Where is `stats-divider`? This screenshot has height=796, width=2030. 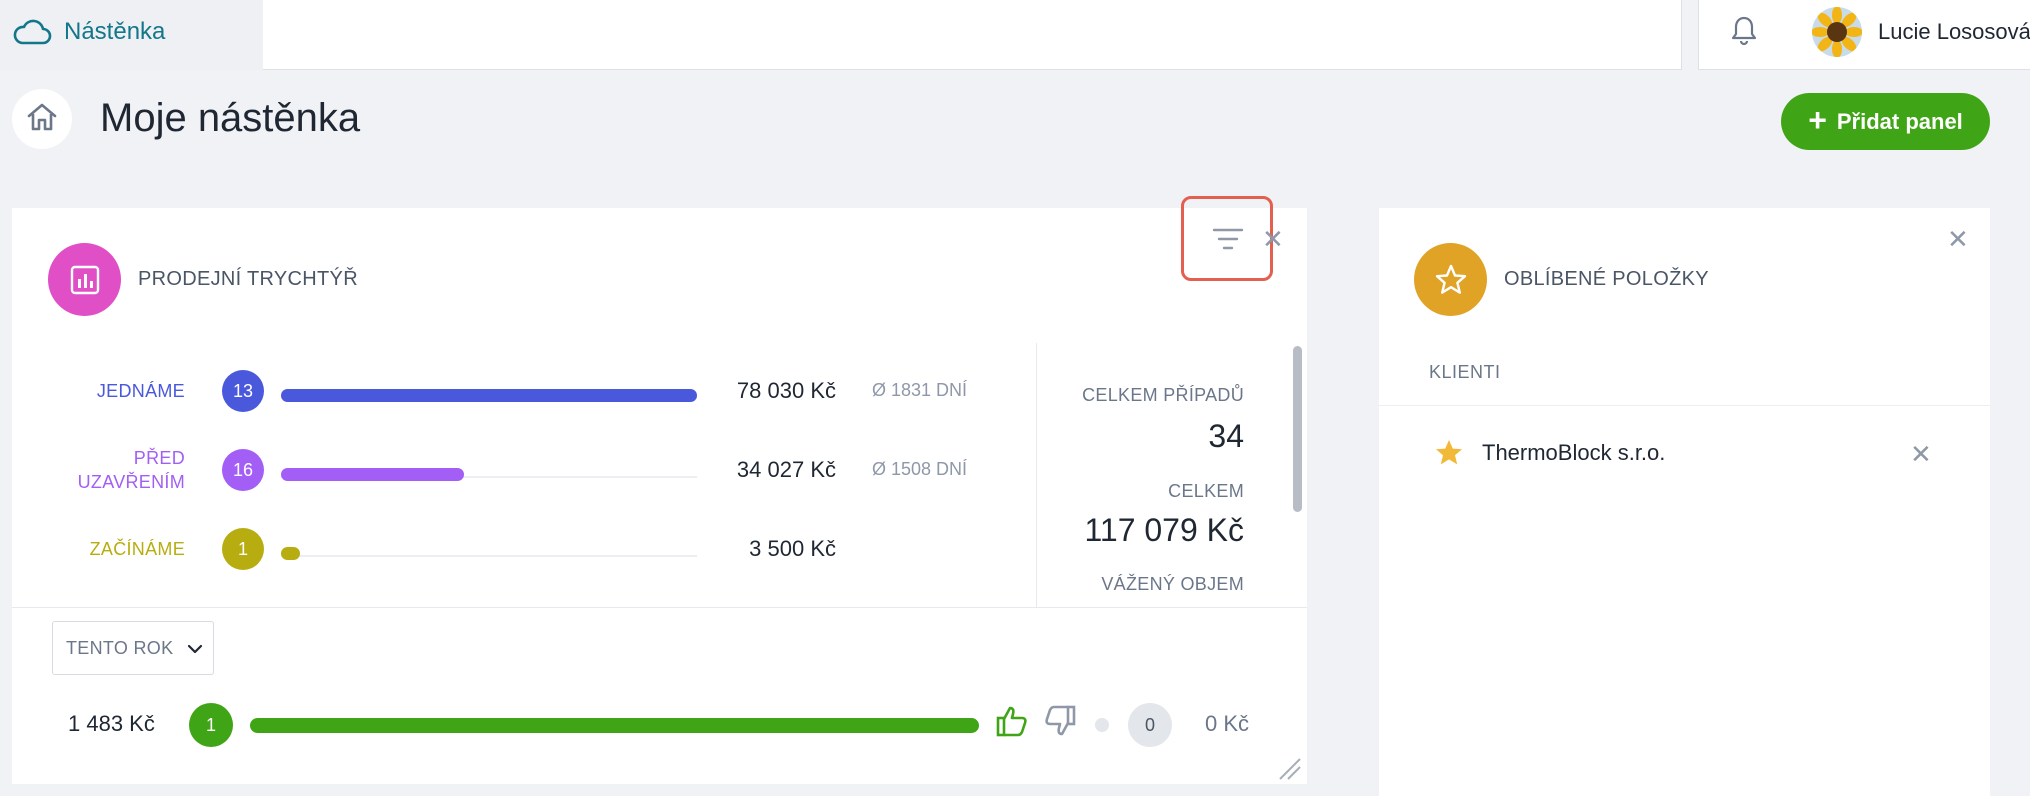 stats-divider is located at coordinates (1036, 475).